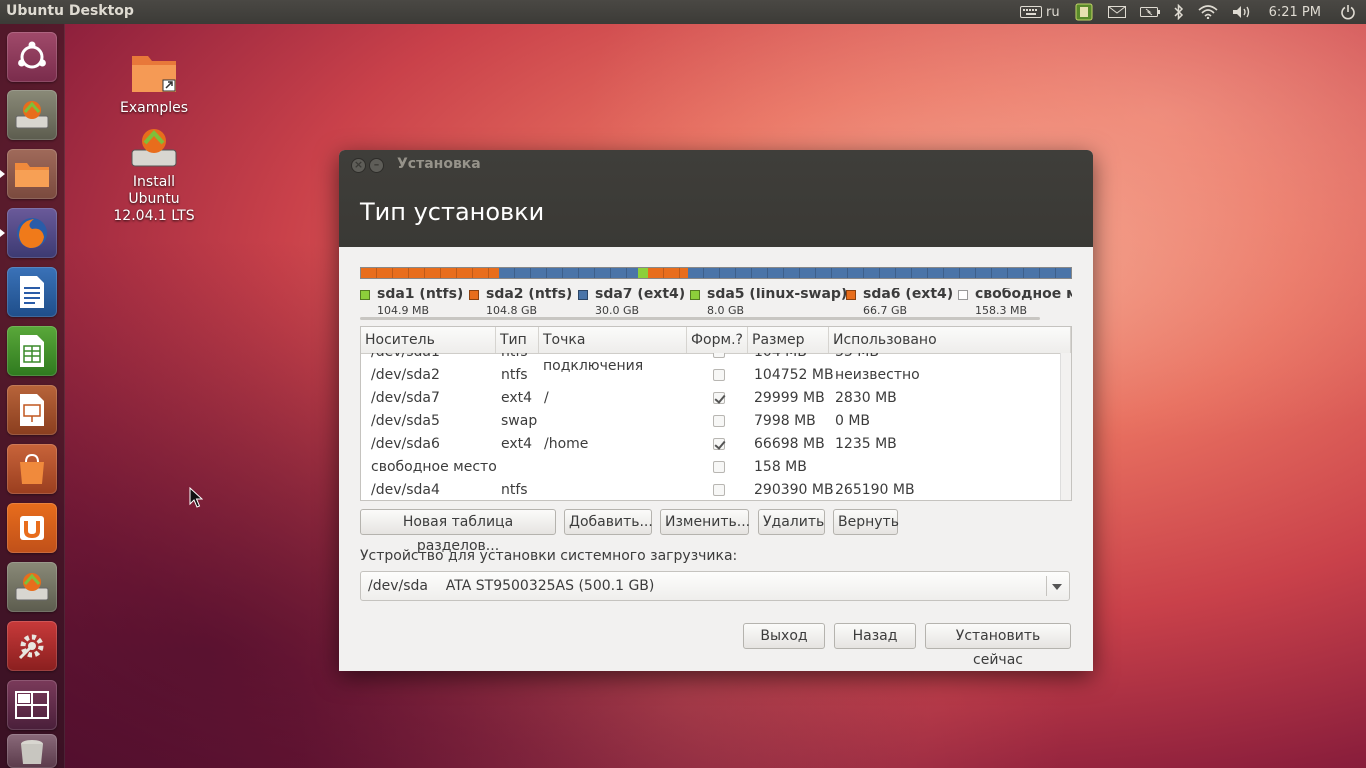 Image resolution: width=1366 pixels, height=768 pixels. What do you see at coordinates (788, 340) in the screenshot?
I see `column-header-size: Размер` at bounding box center [788, 340].